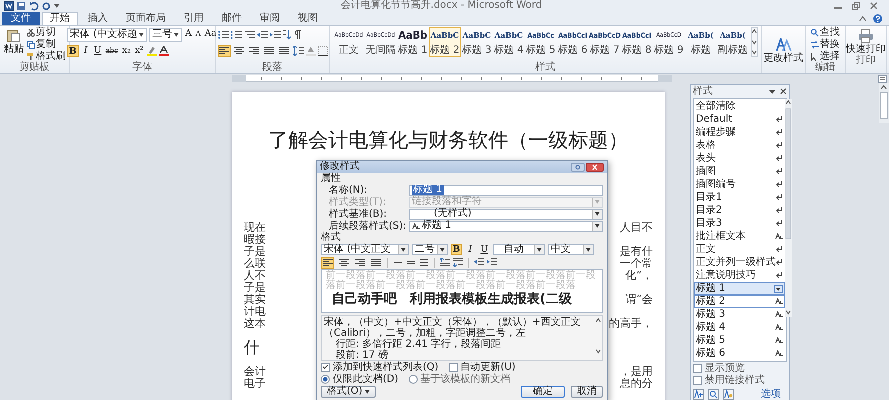  I want to click on style-list-item: 标题 3, so click(739, 314).